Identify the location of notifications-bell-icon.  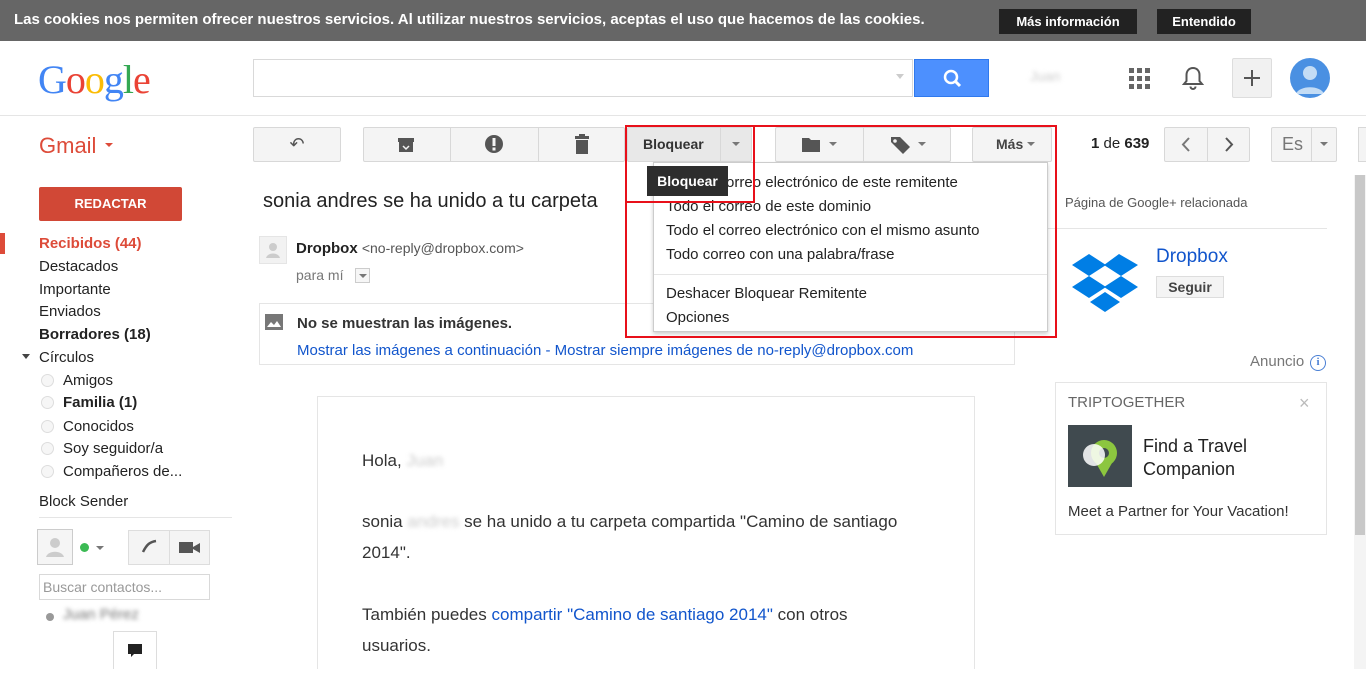
(1193, 78).